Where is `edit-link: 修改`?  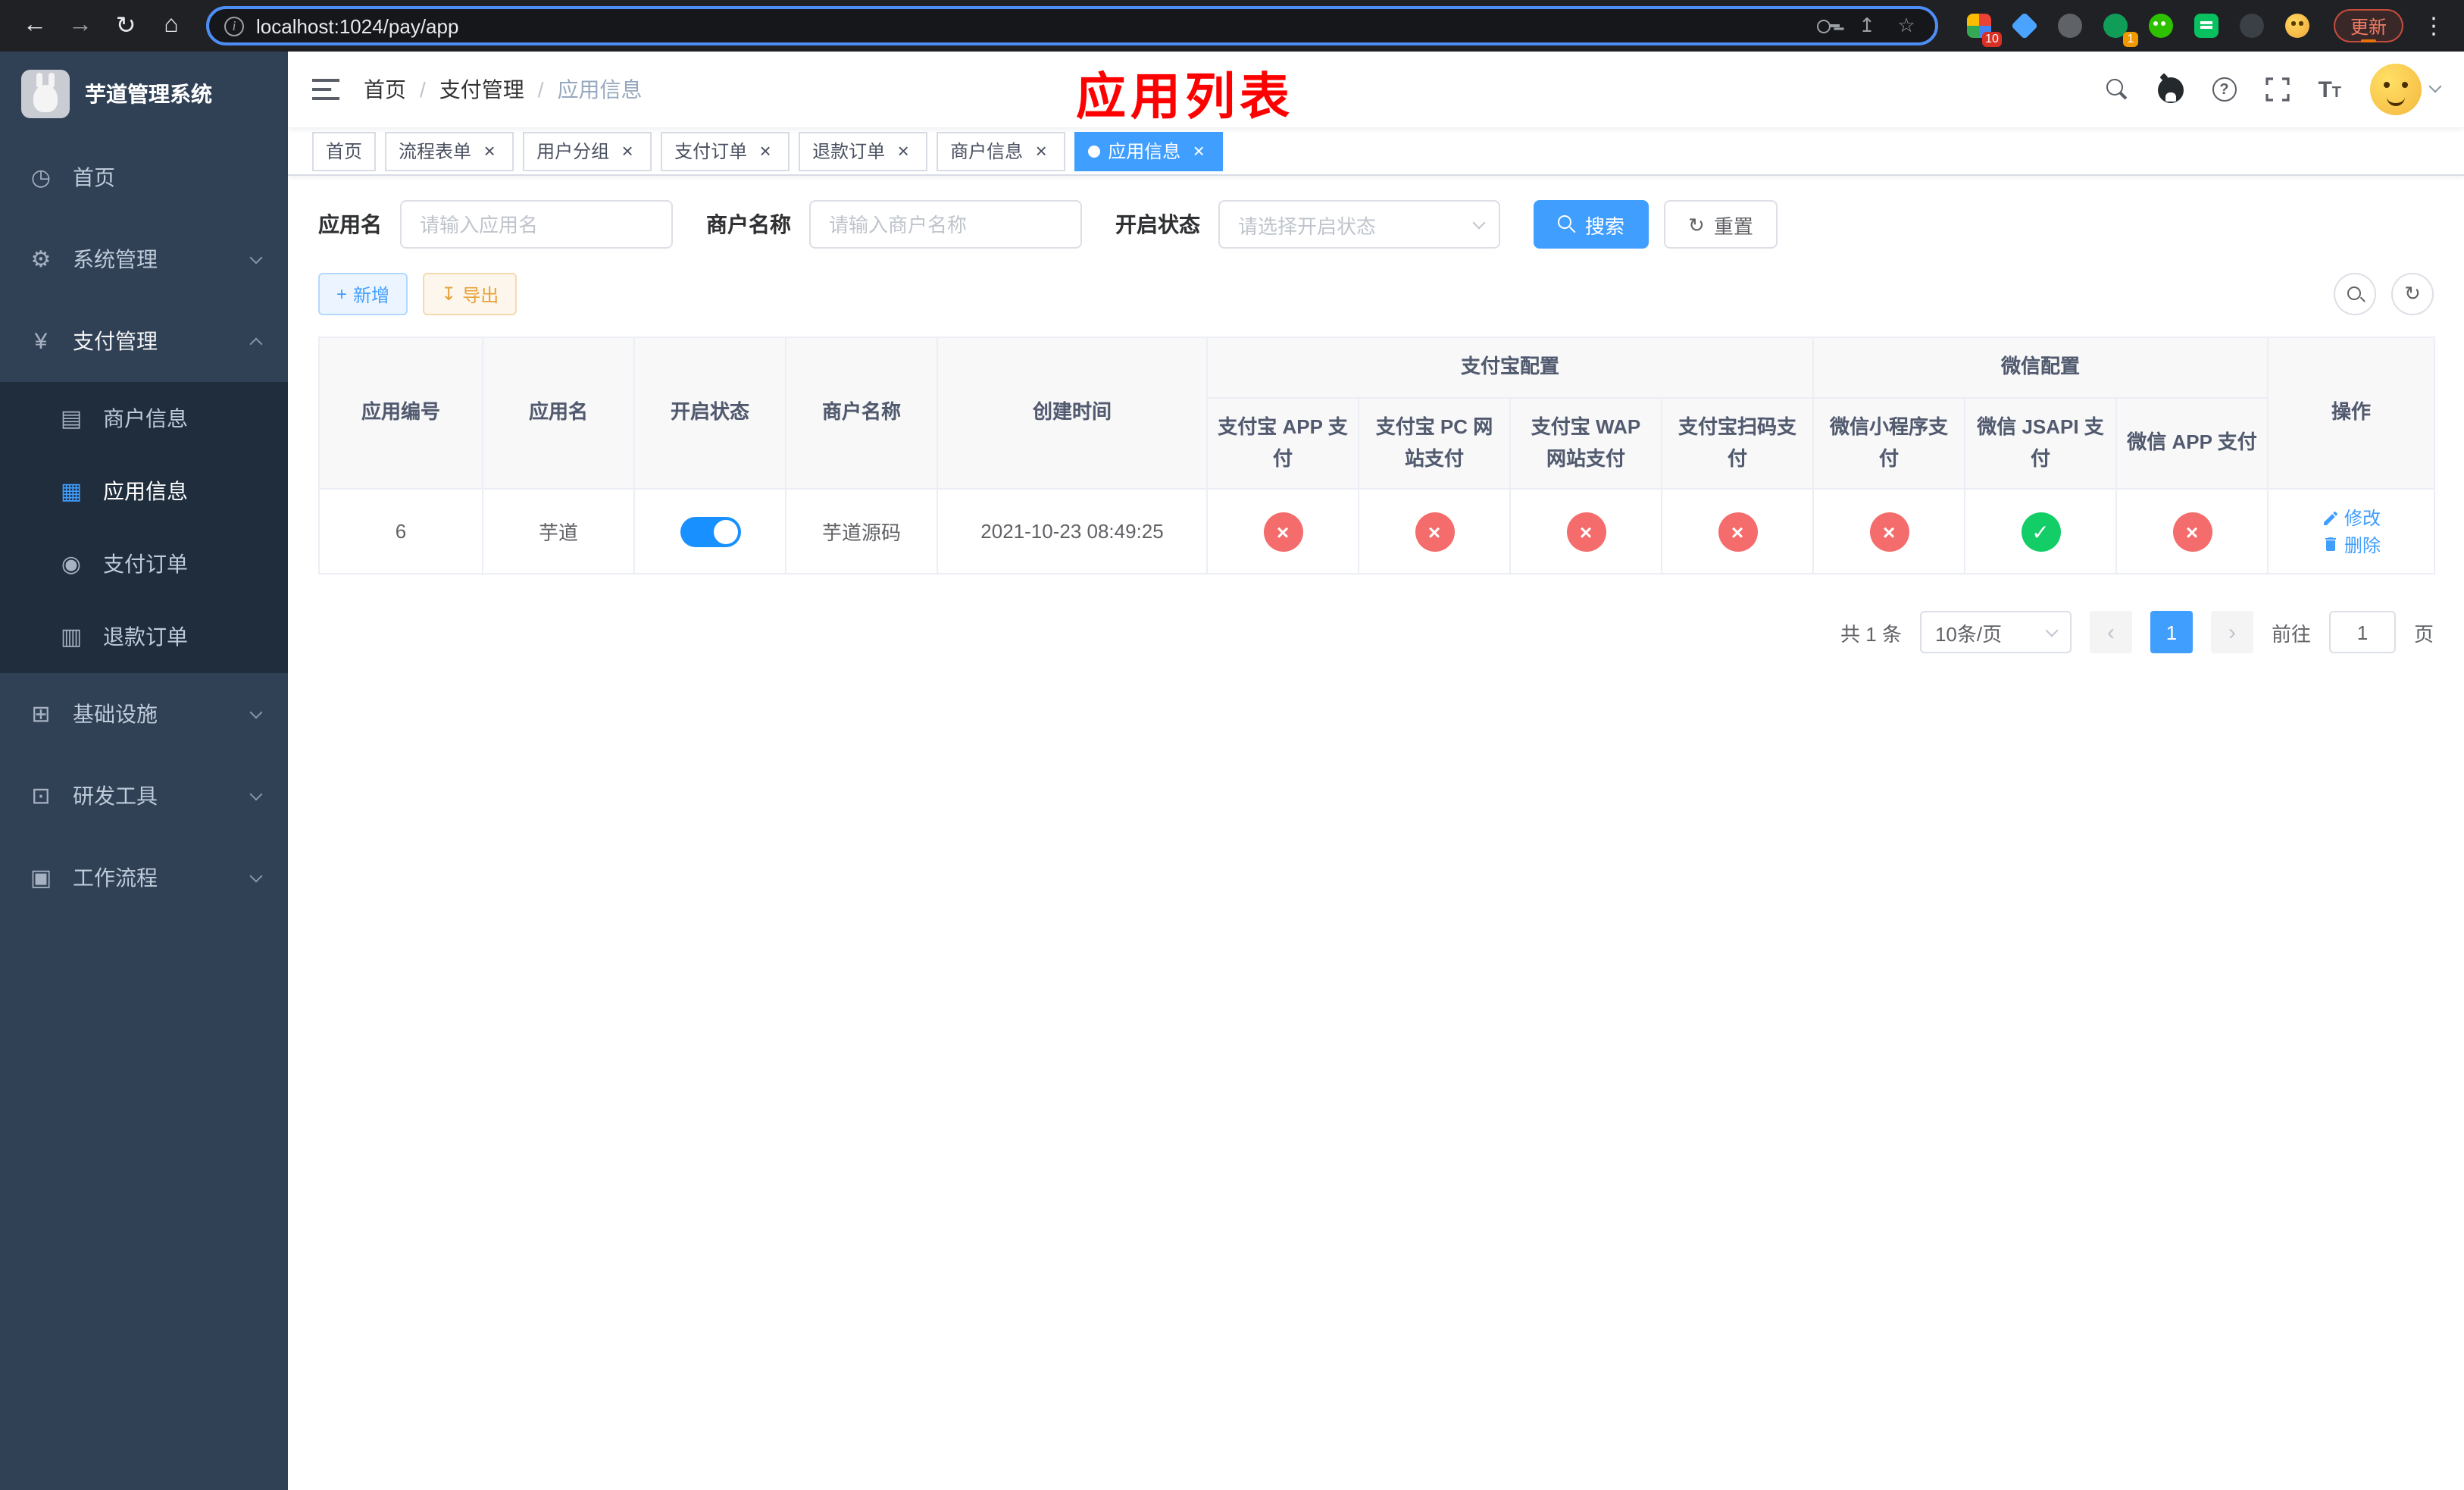
edit-link: 修改 is located at coordinates (2351, 518).